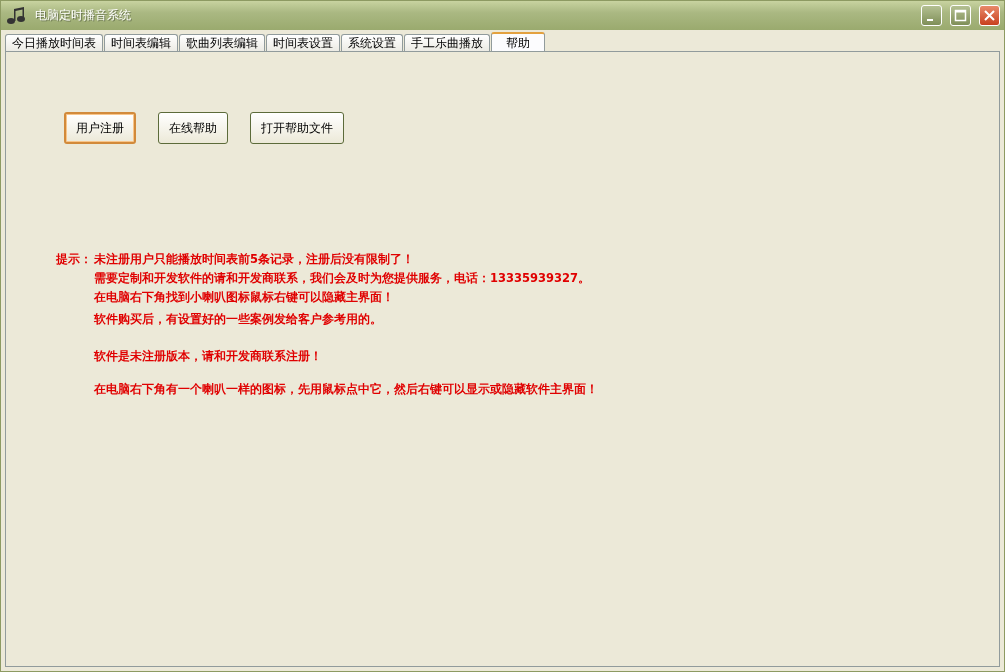 The height and width of the screenshot is (672, 1005). Describe the element at coordinates (100, 128) in the screenshot. I see `action-button: 用户注册` at that location.